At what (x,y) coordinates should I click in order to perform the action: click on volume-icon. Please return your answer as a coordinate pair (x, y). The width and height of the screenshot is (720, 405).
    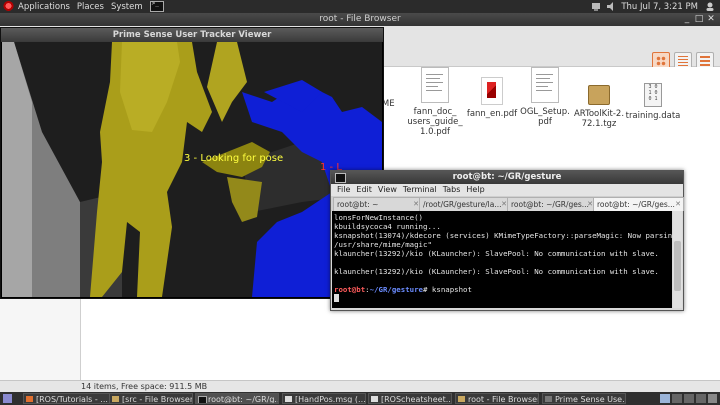
    Looking at the image, I should click on (611, 6).